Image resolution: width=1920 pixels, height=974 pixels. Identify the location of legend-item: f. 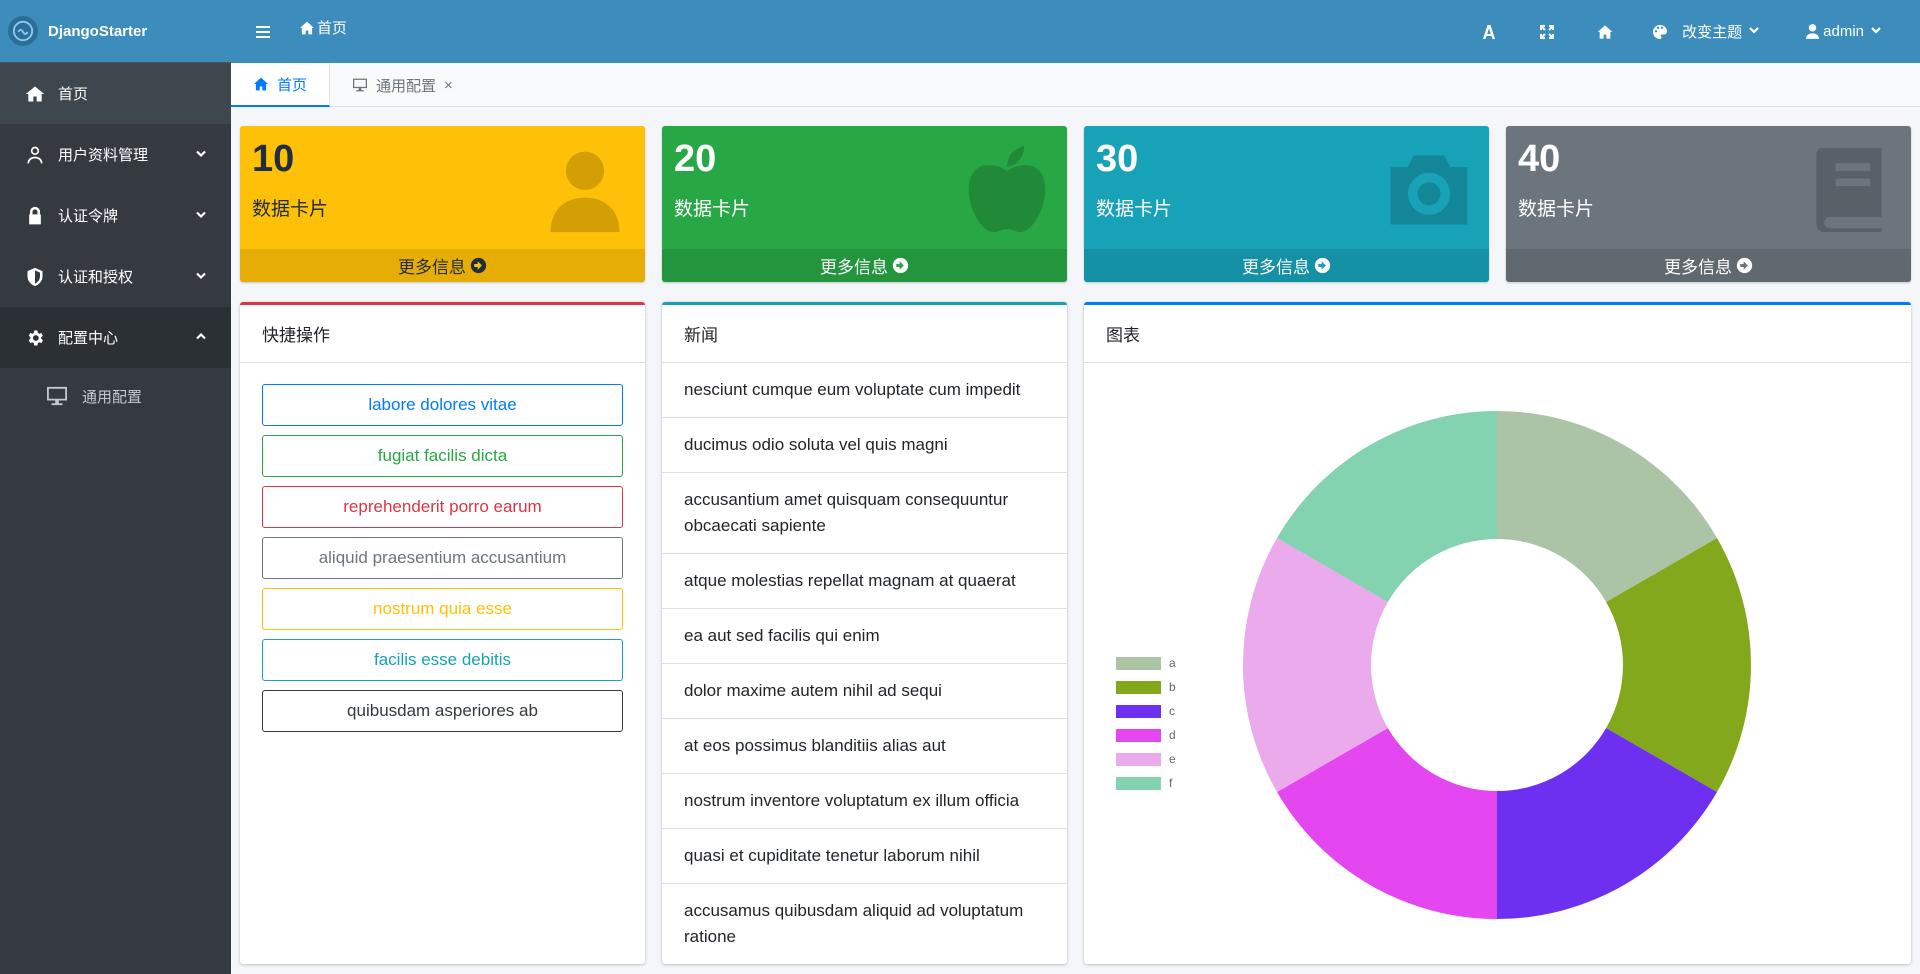
(1146, 783).